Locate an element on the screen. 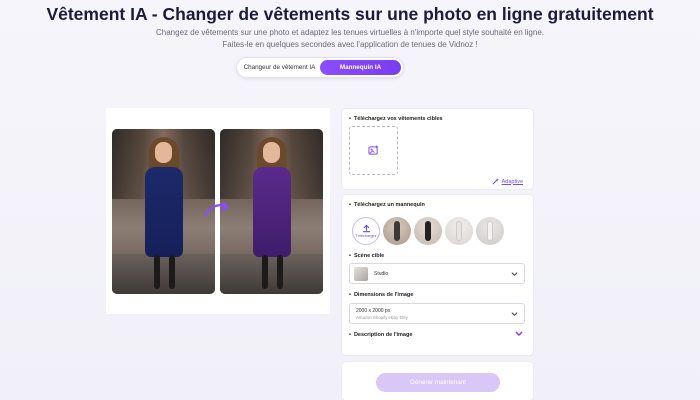 The height and width of the screenshot is (400, 700). upload-model-button: Téléchargez is located at coordinates (366, 231).